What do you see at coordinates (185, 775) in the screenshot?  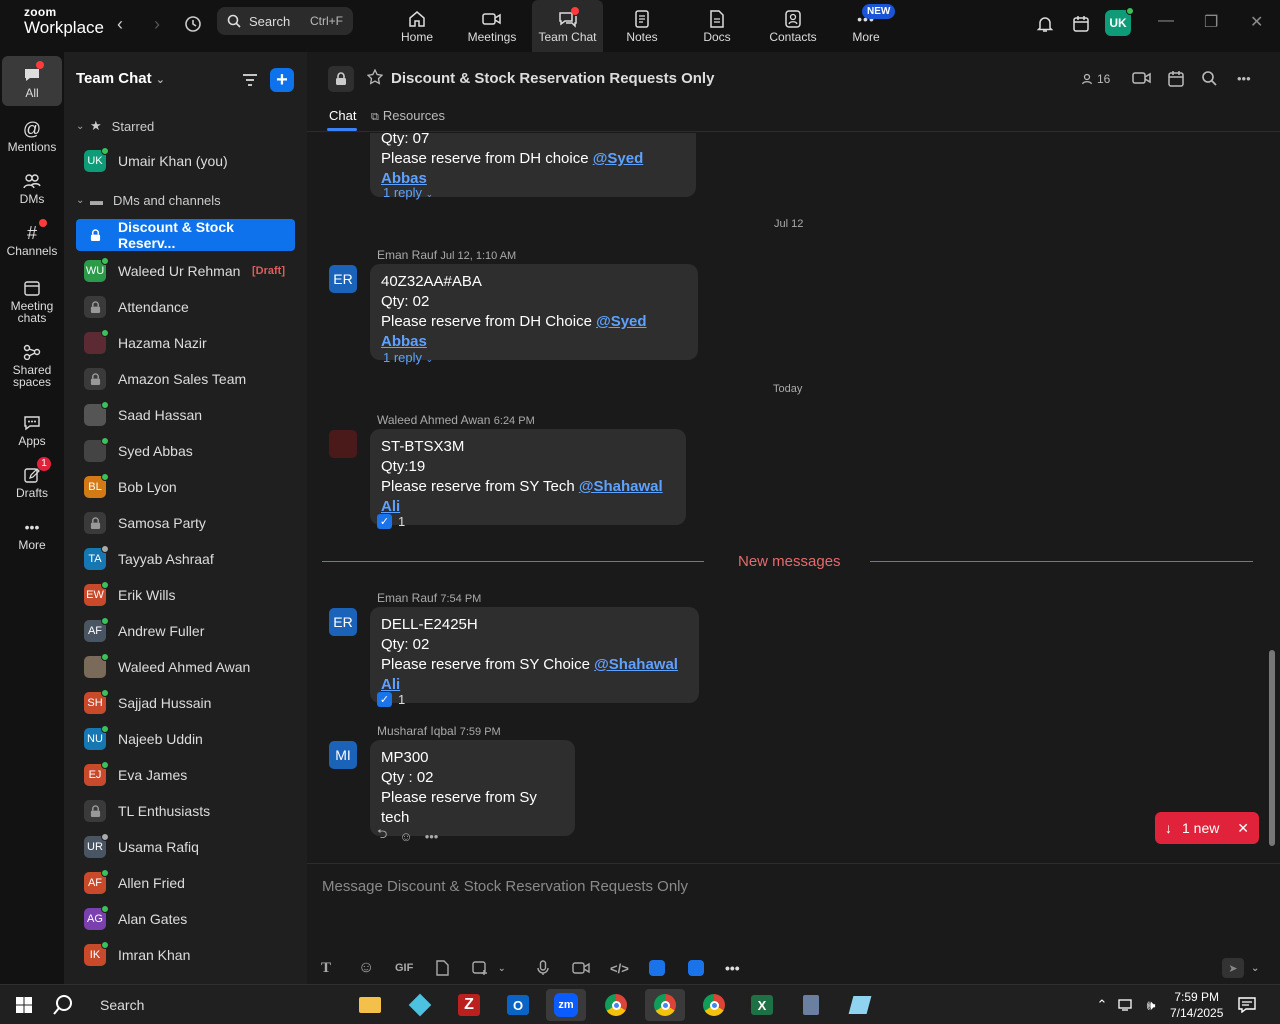 I see `sidebar-item: EJ Eva James` at bounding box center [185, 775].